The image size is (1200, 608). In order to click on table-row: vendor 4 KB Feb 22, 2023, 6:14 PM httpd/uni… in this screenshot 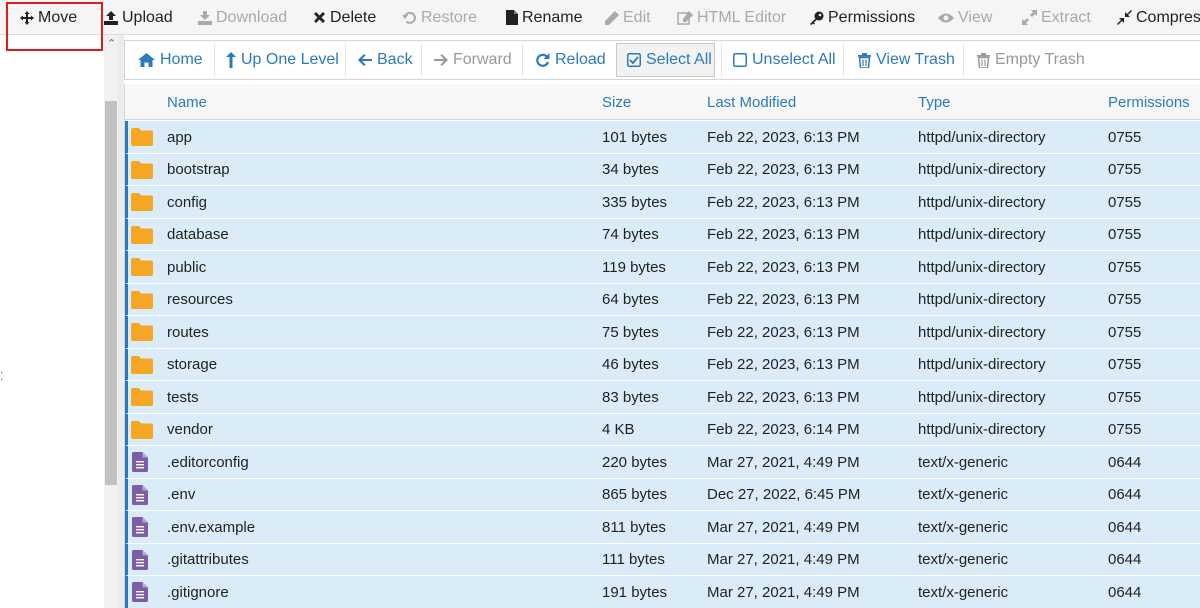, I will do `click(662, 429)`.